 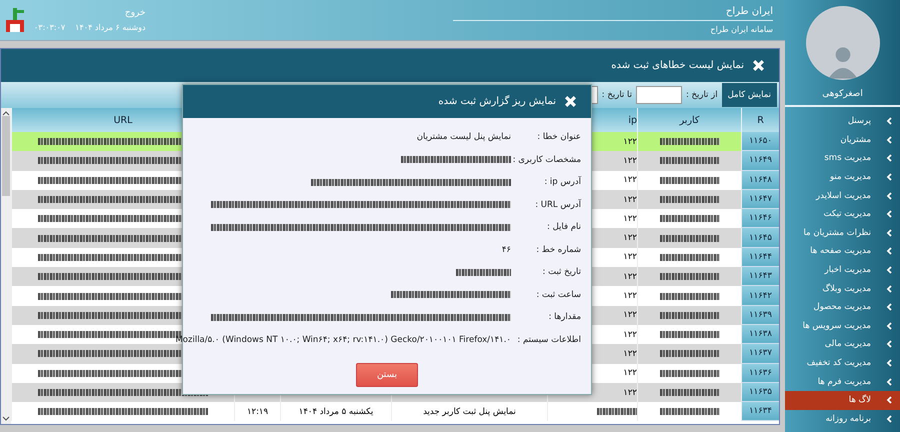 What do you see at coordinates (6, 266) in the screenshot?
I see `scrollbar` at bounding box center [6, 266].